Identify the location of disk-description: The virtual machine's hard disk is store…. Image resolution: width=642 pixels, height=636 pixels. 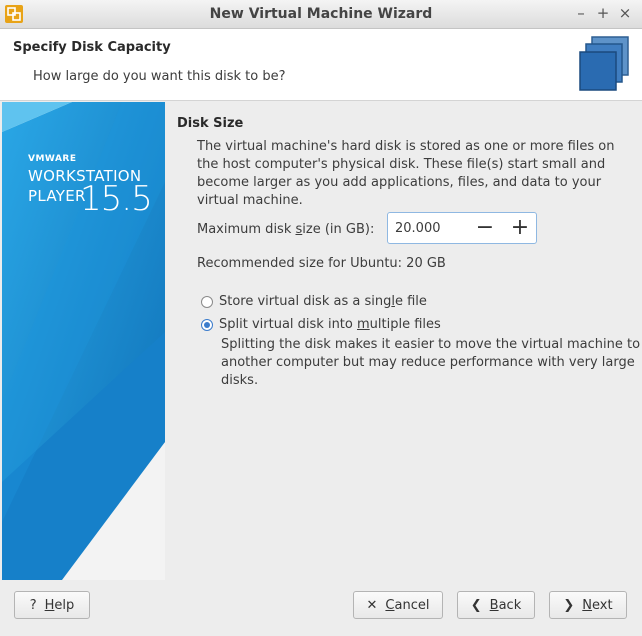
(406, 173).